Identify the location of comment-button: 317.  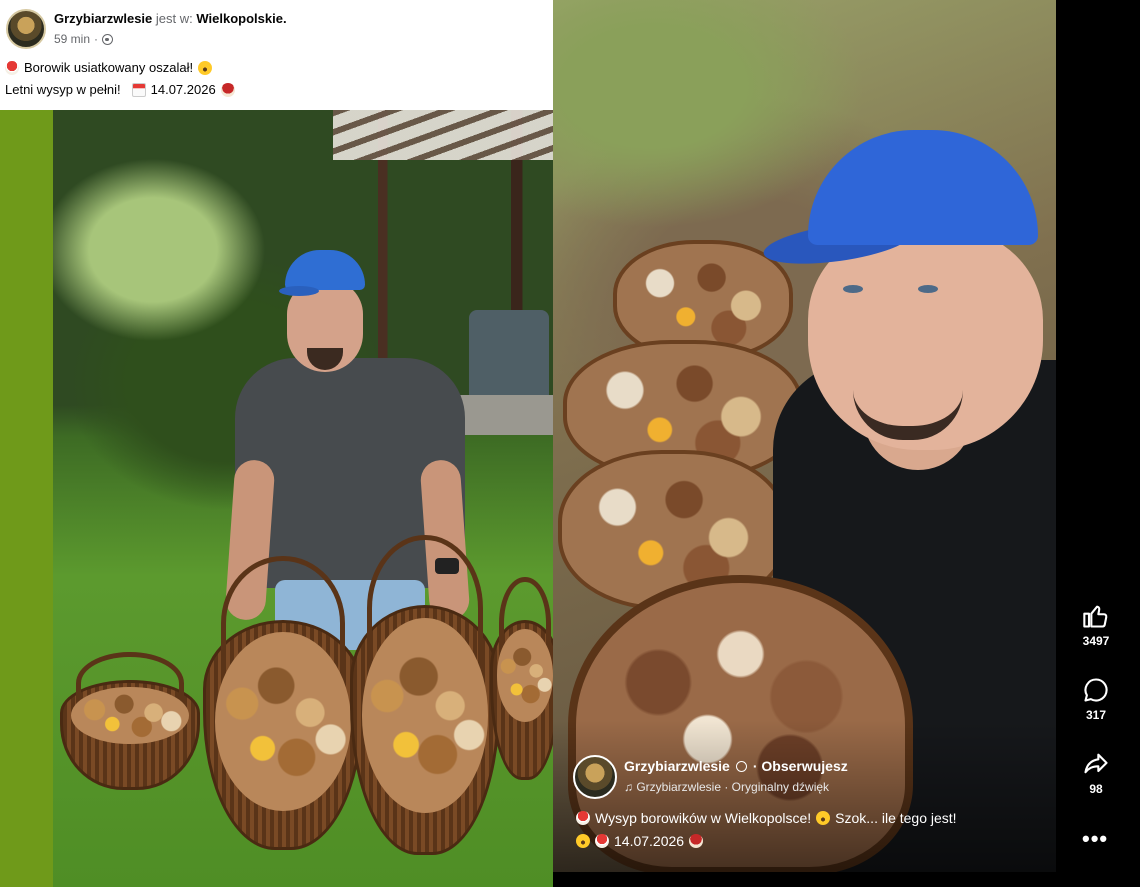
(1096, 699).